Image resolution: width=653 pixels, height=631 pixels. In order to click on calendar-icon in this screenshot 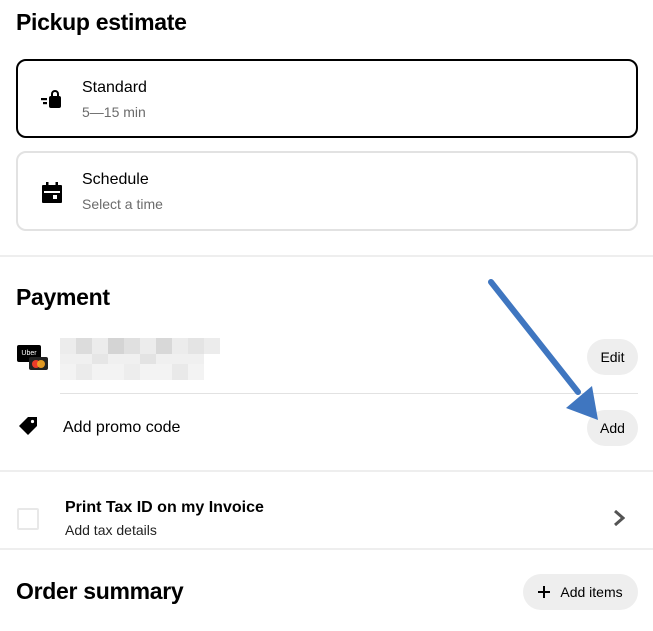, I will do `click(52, 192)`.